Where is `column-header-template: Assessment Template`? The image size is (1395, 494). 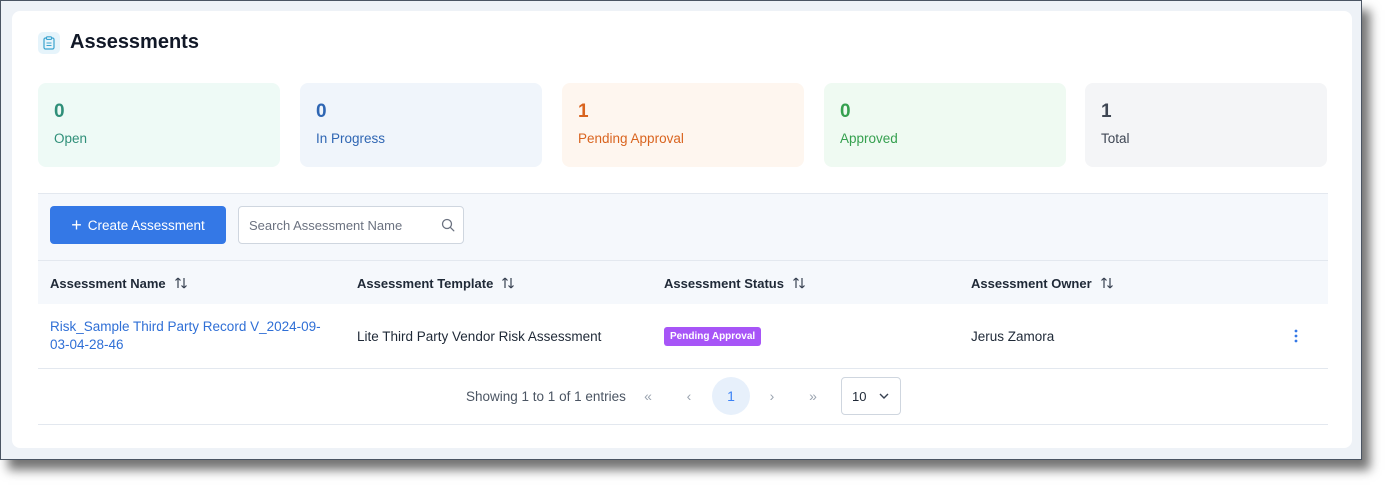
column-header-template: Assessment Template is located at coordinates (436, 283).